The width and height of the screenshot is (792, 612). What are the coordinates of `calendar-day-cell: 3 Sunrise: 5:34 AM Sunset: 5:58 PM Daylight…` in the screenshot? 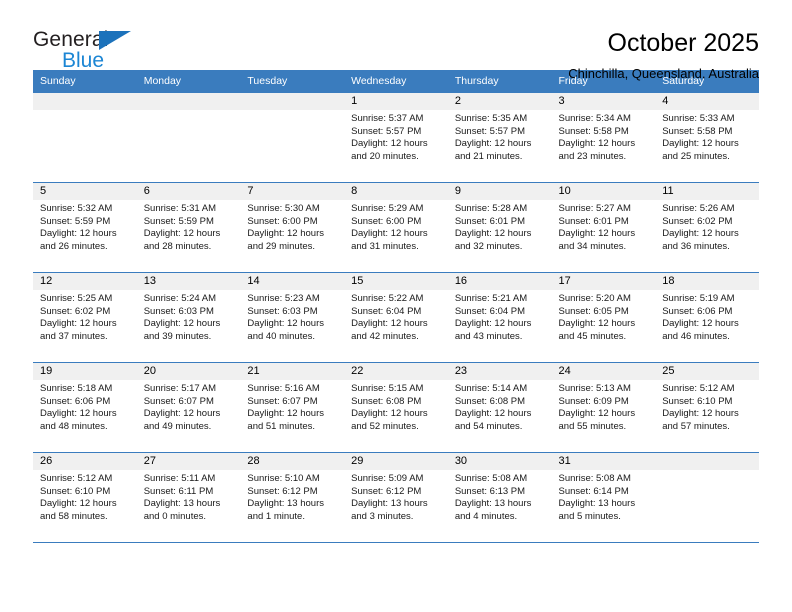 It's located at (603, 137).